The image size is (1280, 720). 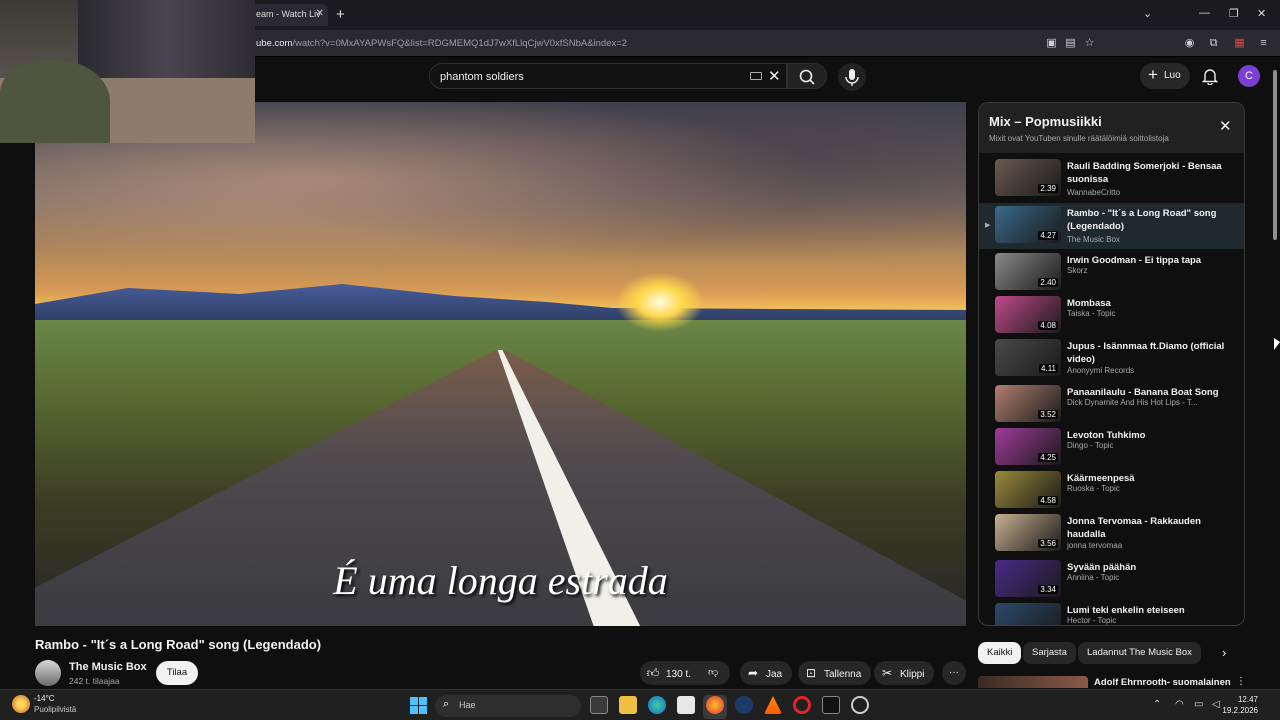 What do you see at coordinates (1275, 155) in the screenshot?
I see `scrollbar-thumb` at bounding box center [1275, 155].